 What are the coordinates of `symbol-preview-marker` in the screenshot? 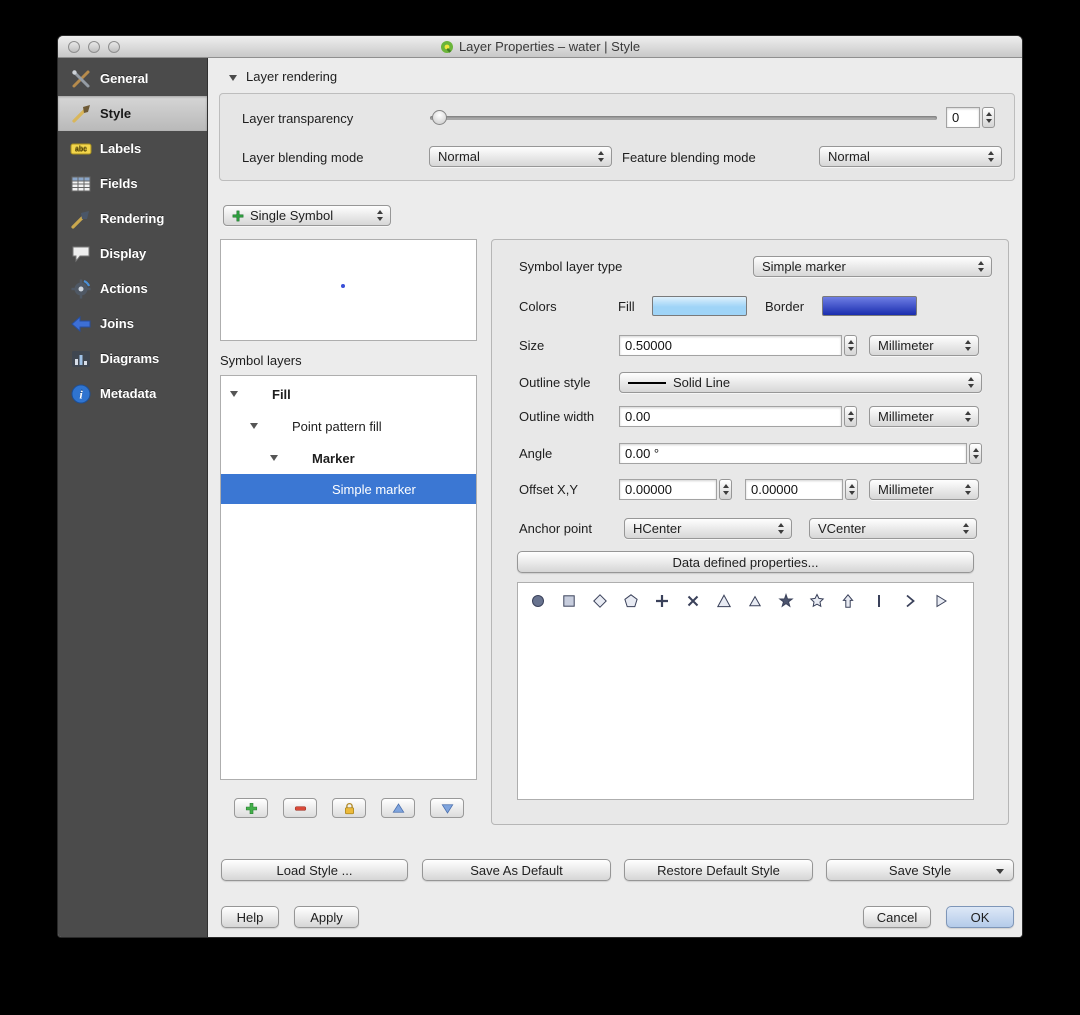 It's located at (343, 286).